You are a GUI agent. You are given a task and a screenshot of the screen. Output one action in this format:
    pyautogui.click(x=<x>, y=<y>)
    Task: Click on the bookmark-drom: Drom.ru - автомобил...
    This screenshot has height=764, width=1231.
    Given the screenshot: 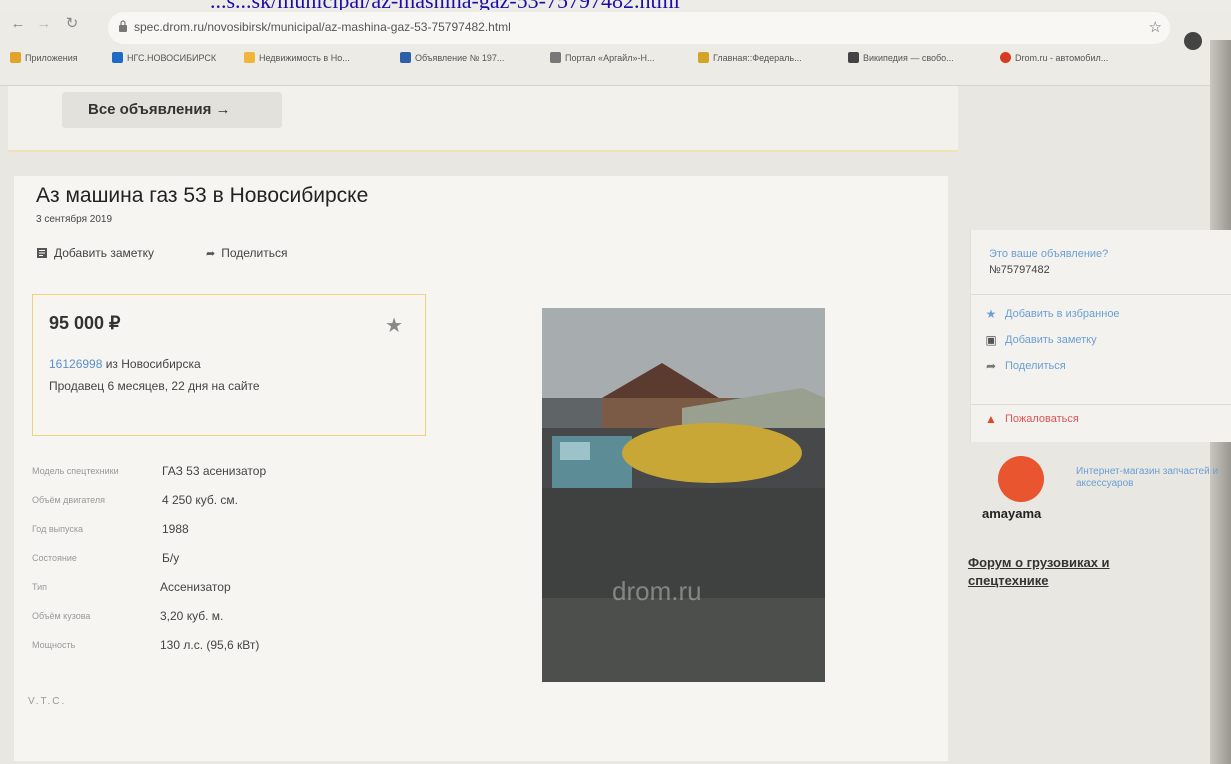 What is the action you would take?
    pyautogui.click(x=1054, y=57)
    